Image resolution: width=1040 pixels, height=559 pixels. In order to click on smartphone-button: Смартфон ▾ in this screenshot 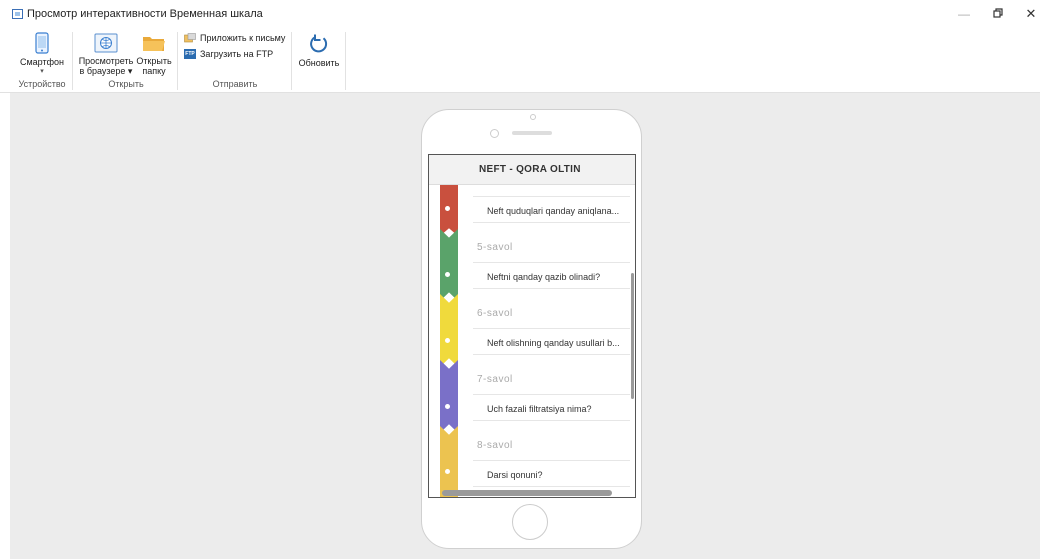, I will do `click(42, 54)`.